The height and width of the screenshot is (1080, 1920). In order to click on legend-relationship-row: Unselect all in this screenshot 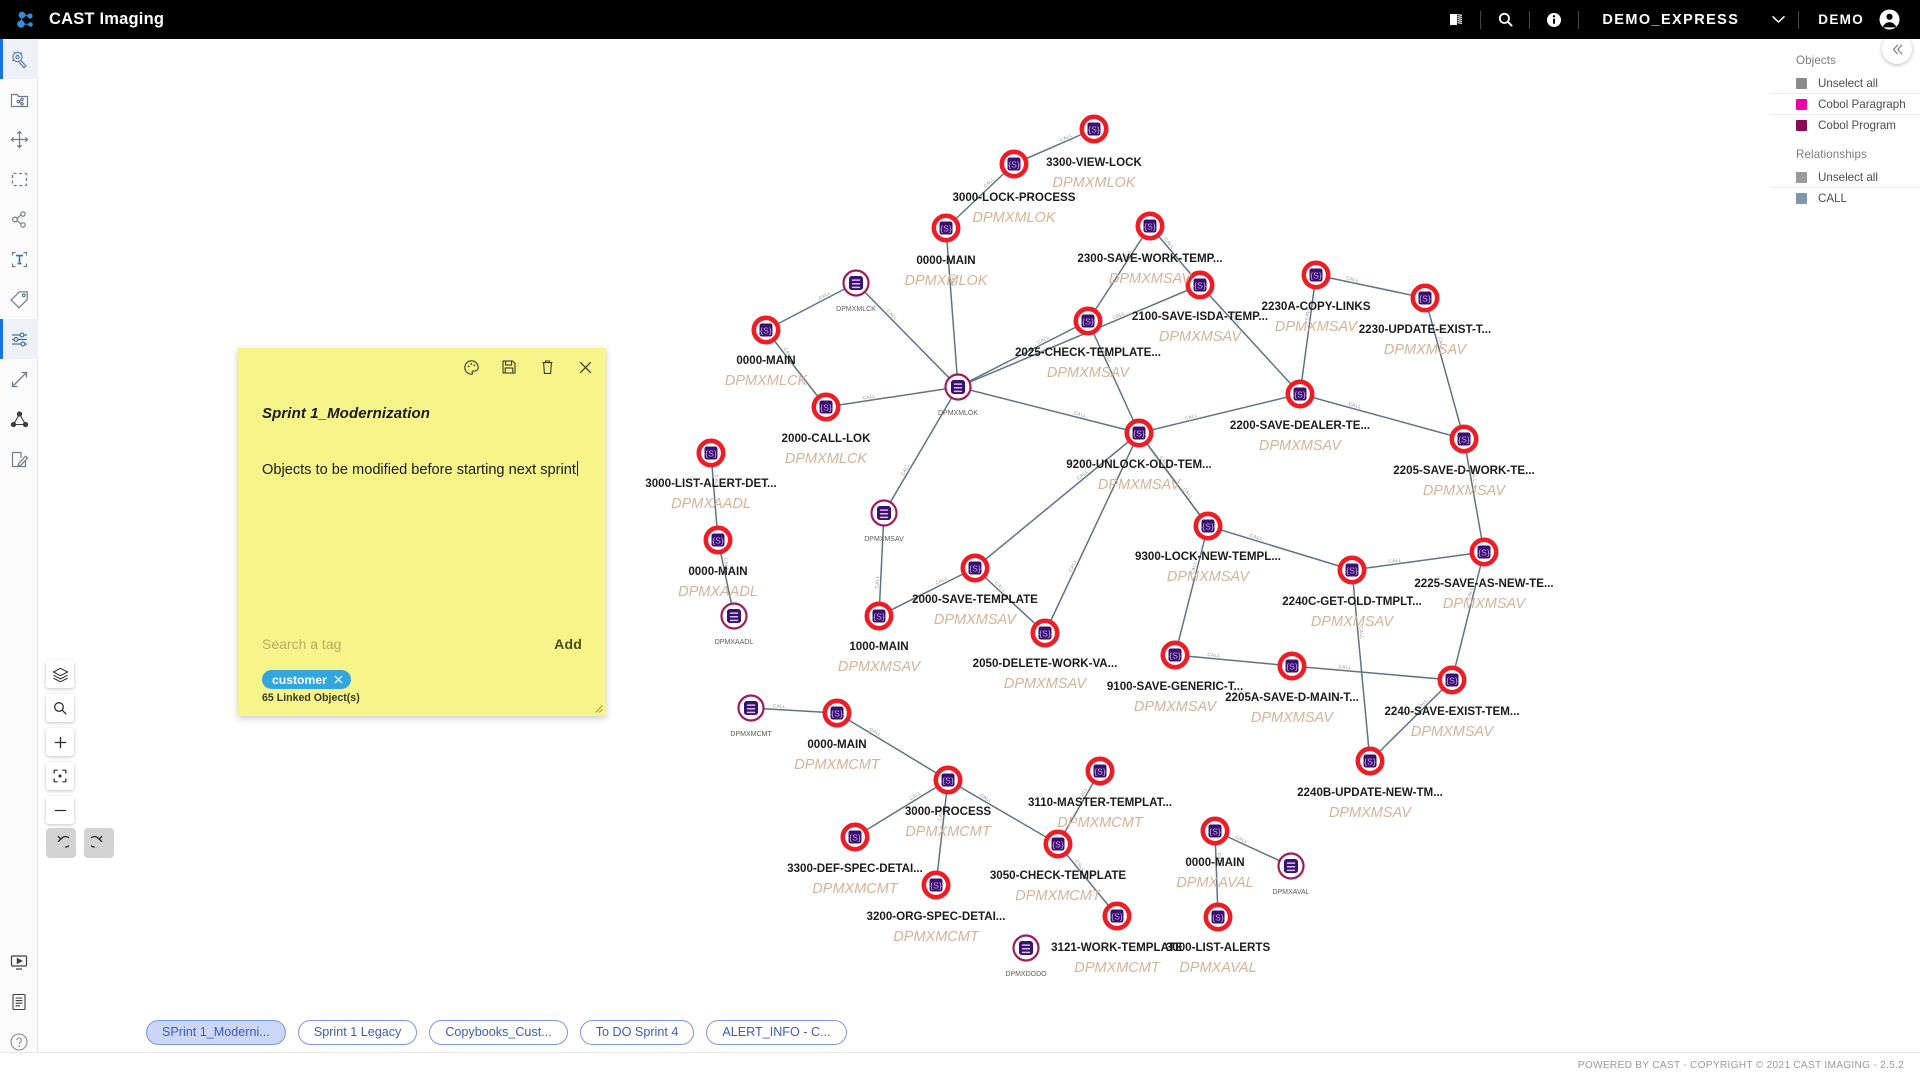, I will do `click(1845, 177)`.